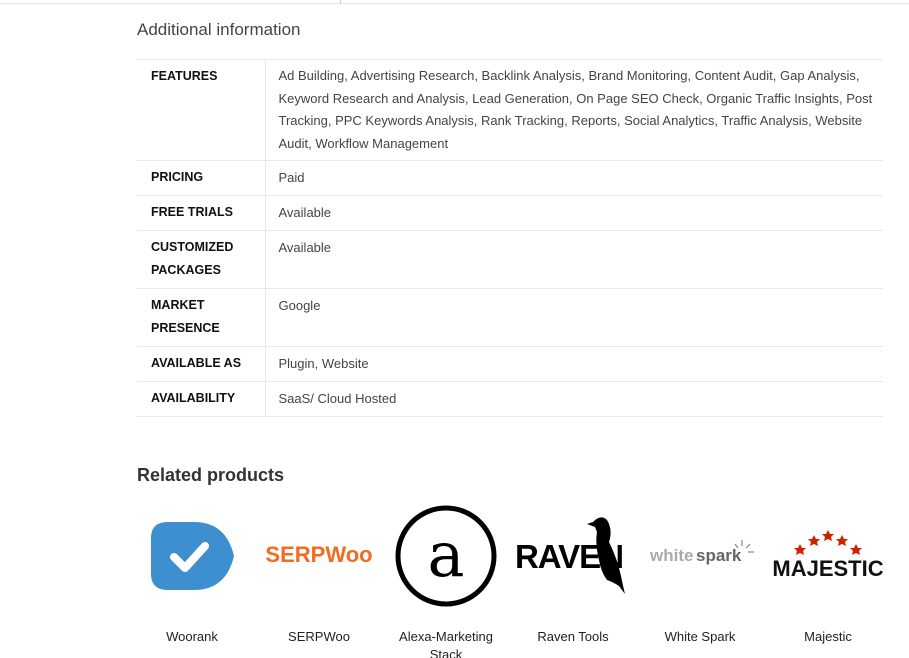  What do you see at coordinates (828, 555) in the screenshot?
I see `majestic-logo-icon: MAJESTIC` at bounding box center [828, 555].